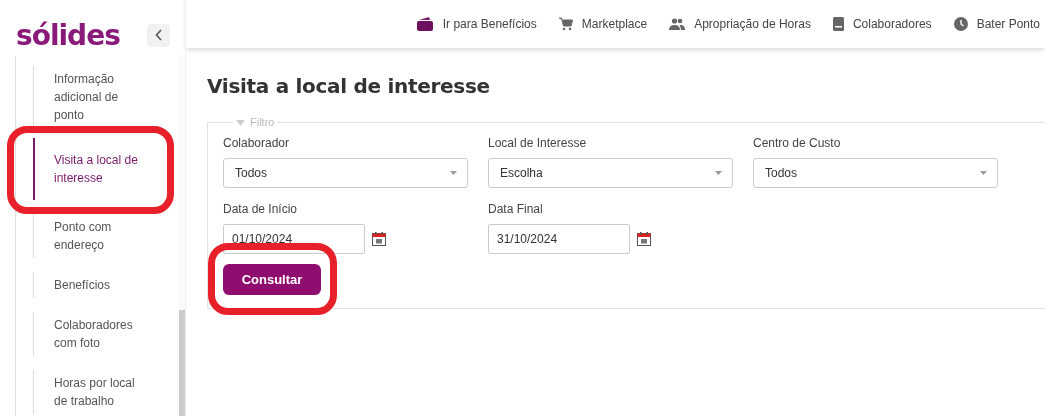 Image resolution: width=1045 pixels, height=416 pixels. Describe the element at coordinates (182, 363) in the screenshot. I see `scrollbar-thumb` at that location.